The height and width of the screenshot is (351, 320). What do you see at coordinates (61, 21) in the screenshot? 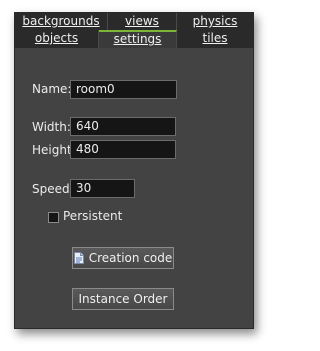
I see `tab-backgrounds: backgrounds` at bounding box center [61, 21].